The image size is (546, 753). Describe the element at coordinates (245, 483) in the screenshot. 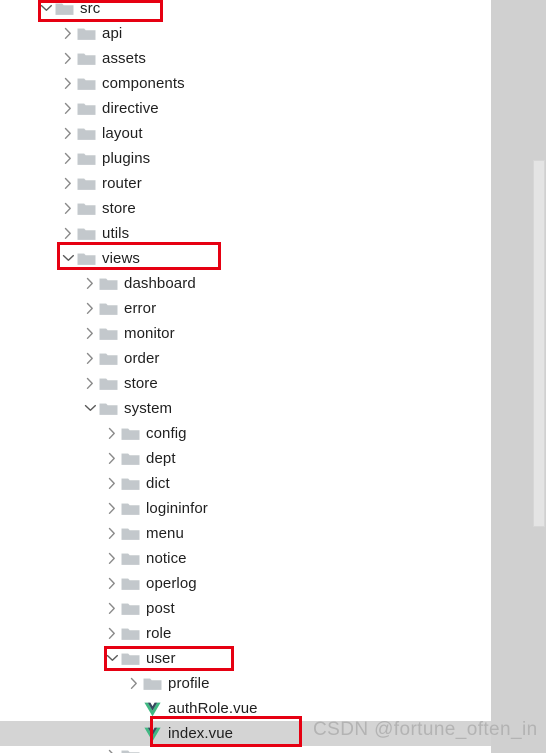

I see `tree-row: dict` at that location.